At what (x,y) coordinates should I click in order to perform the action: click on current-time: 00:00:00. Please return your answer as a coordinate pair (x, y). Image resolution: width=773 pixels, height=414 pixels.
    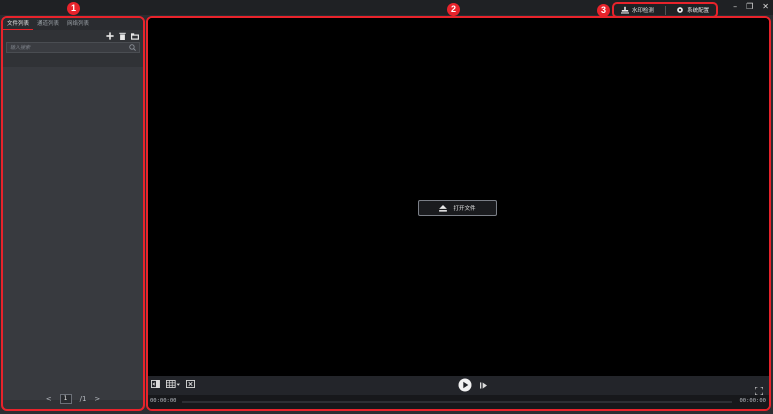
    Looking at the image, I should click on (163, 401).